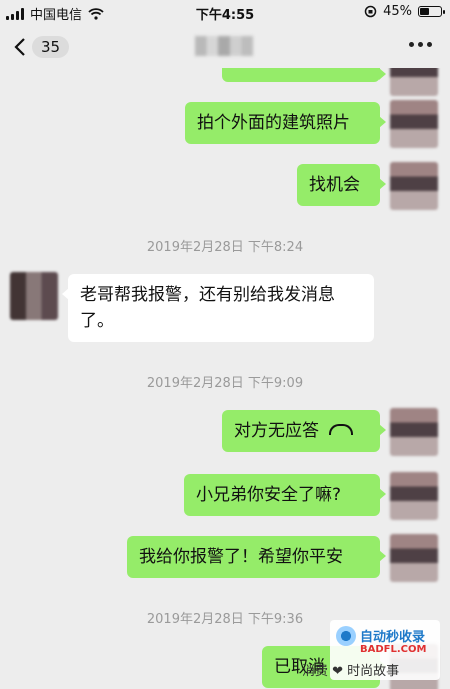 This screenshot has height=689, width=450. Describe the element at coordinates (19, 47) in the screenshot. I see `chevron-left-icon` at that location.